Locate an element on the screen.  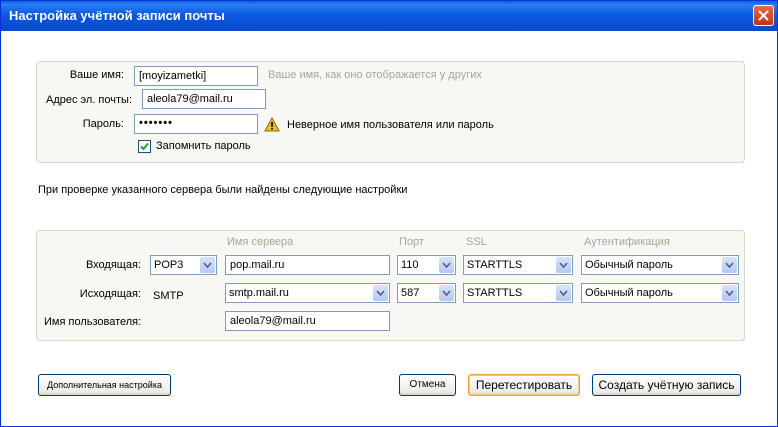
remember-password-checkbox is located at coordinates (144, 146).